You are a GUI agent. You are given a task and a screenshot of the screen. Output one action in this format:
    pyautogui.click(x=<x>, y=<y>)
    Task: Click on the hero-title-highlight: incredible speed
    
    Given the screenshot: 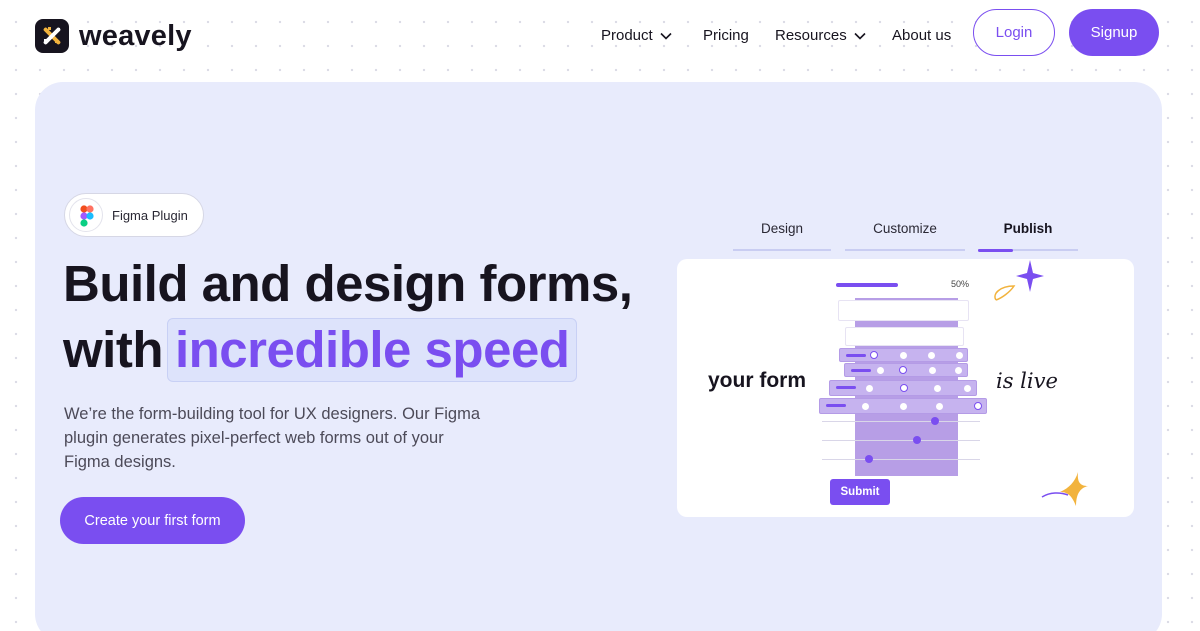 What is the action you would take?
    pyautogui.click(x=372, y=350)
    